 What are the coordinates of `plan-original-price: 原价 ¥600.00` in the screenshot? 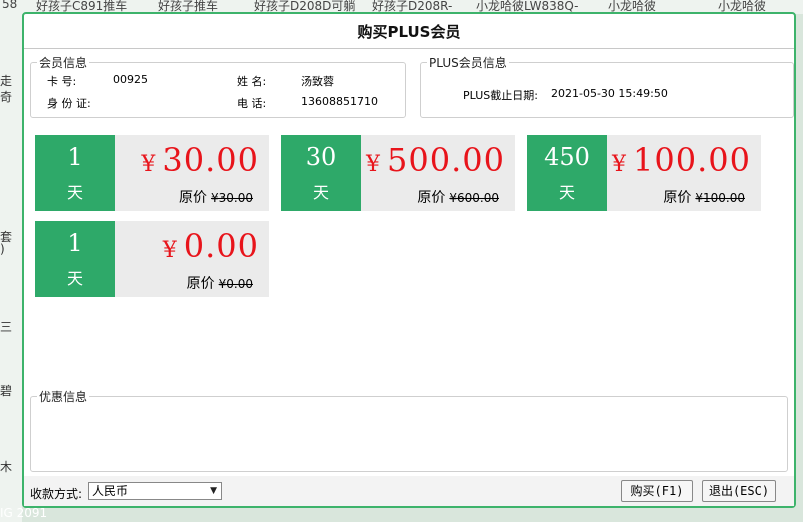 It's located at (458, 197).